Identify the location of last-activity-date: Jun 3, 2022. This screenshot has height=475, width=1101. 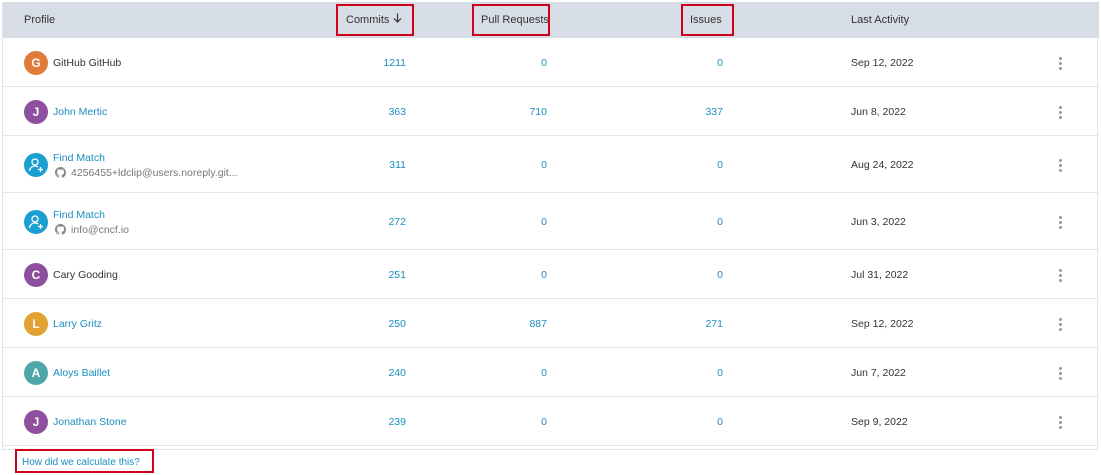
(878, 221).